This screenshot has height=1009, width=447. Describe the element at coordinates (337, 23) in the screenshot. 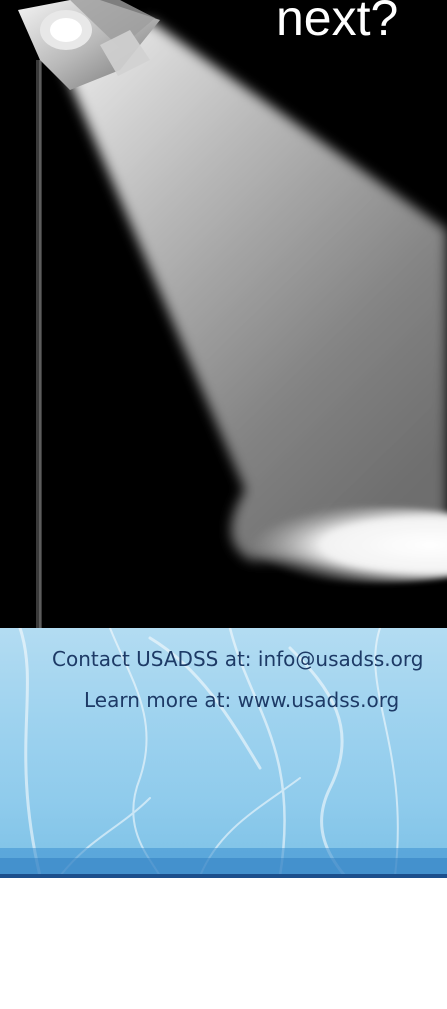

I see `slide-headline: next?` at that location.